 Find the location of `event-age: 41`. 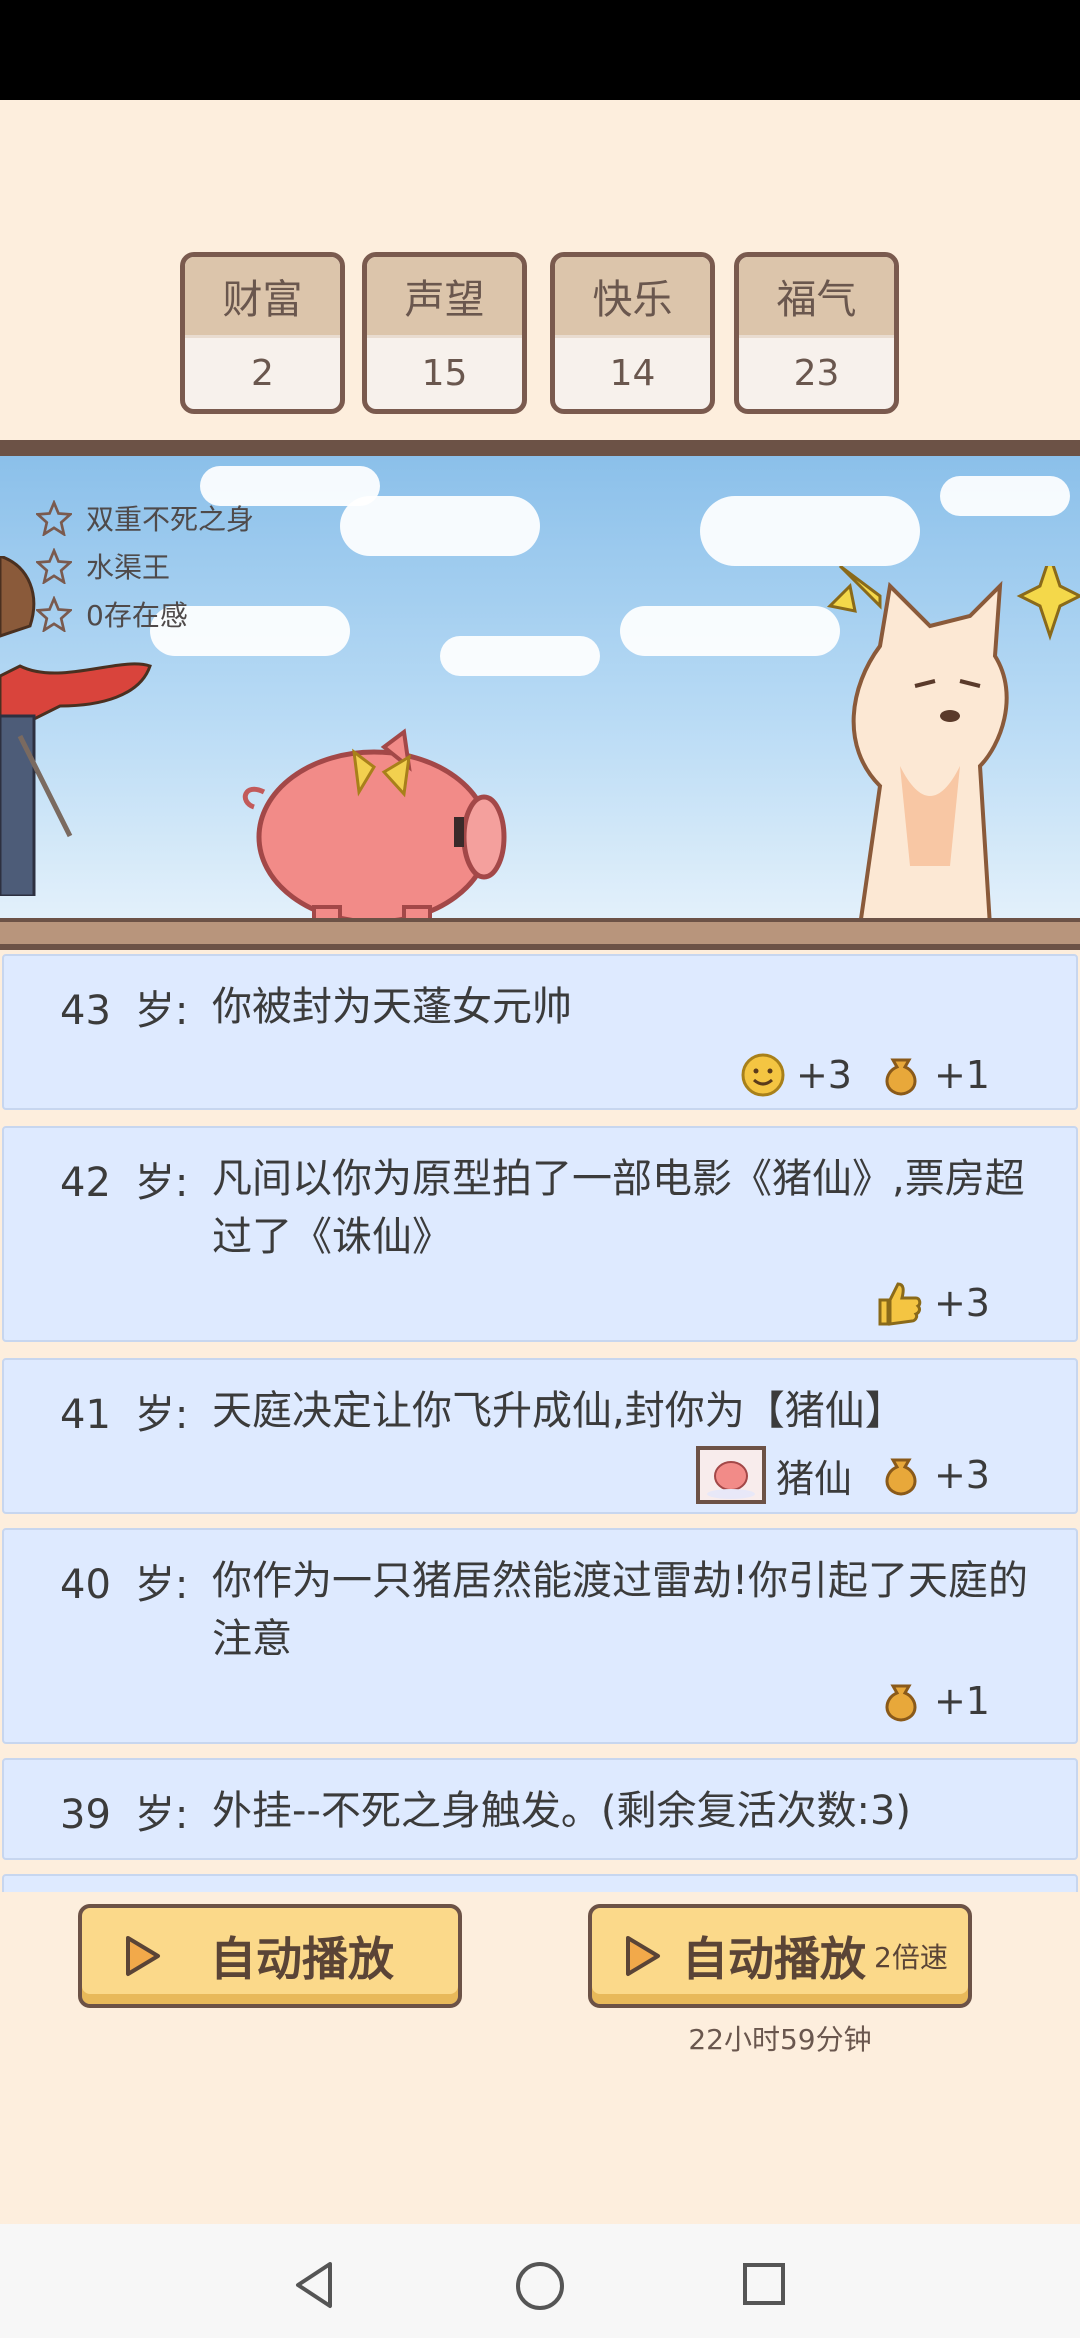

event-age: 41 is located at coordinates (85, 1415).